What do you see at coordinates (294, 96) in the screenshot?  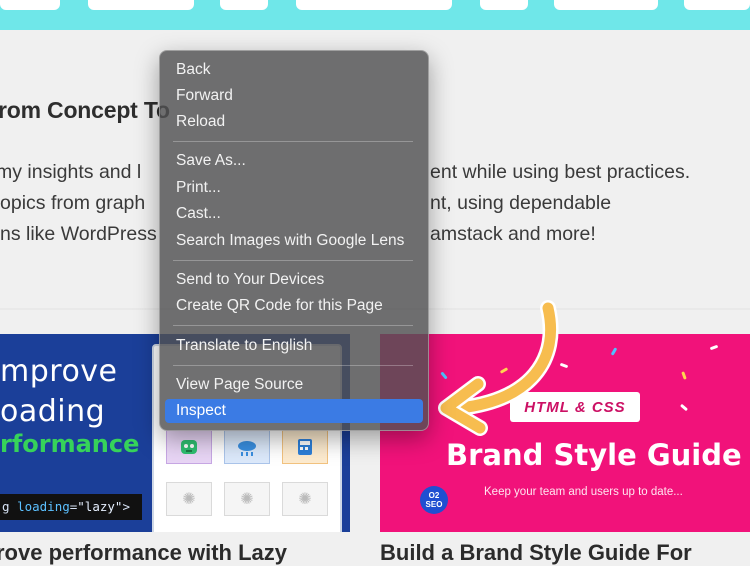 I see `menu-item-forward: Forward` at bounding box center [294, 96].